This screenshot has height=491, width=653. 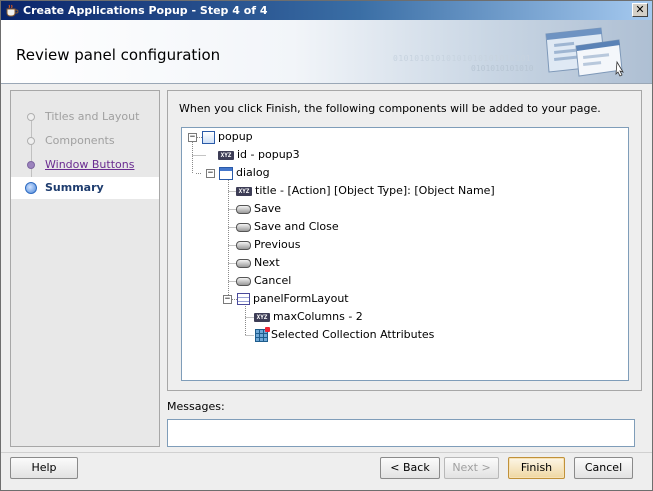 What do you see at coordinates (287, 227) in the screenshot?
I see `tree-node-save-and-close: Save and Close` at bounding box center [287, 227].